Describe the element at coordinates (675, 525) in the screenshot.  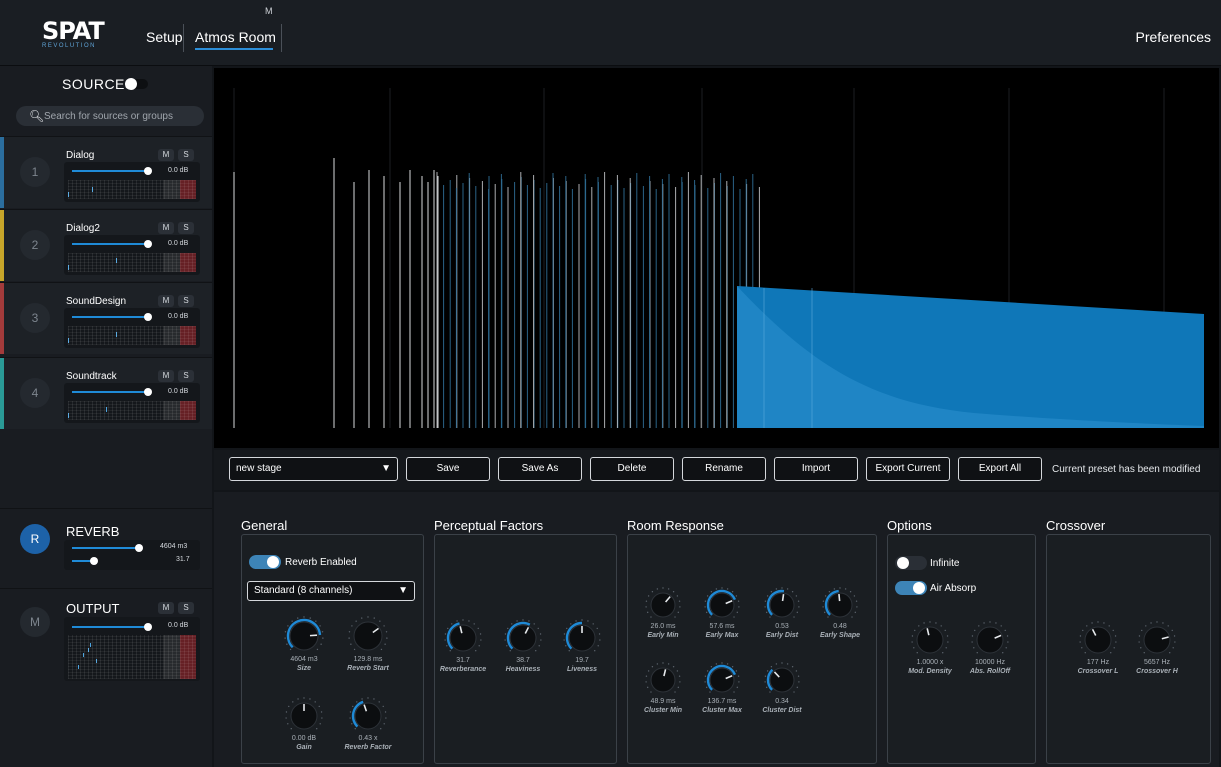
I see `room-response-title: Room Response` at that location.